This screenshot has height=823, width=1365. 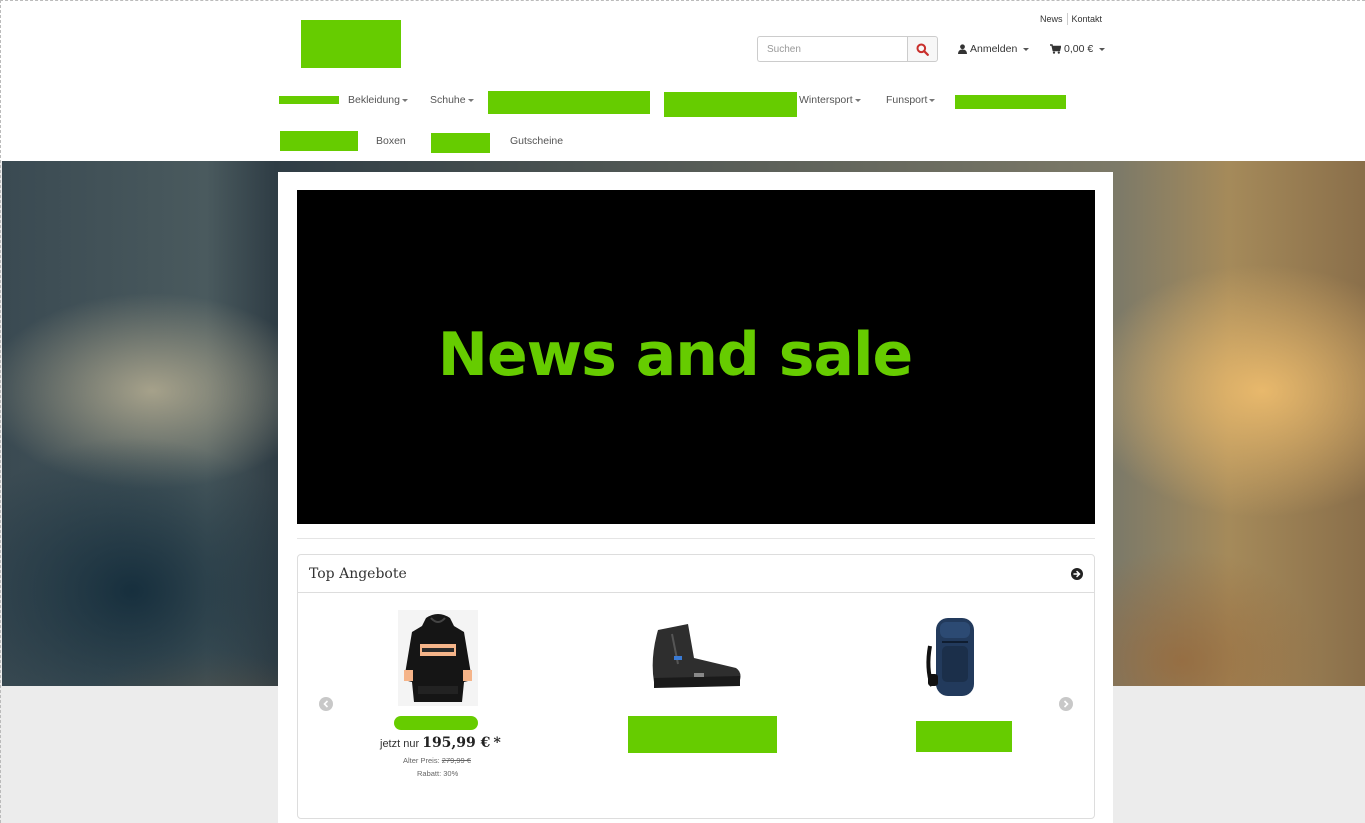 I want to click on nav-item-label: Gutscheine, so click(x=537, y=141).